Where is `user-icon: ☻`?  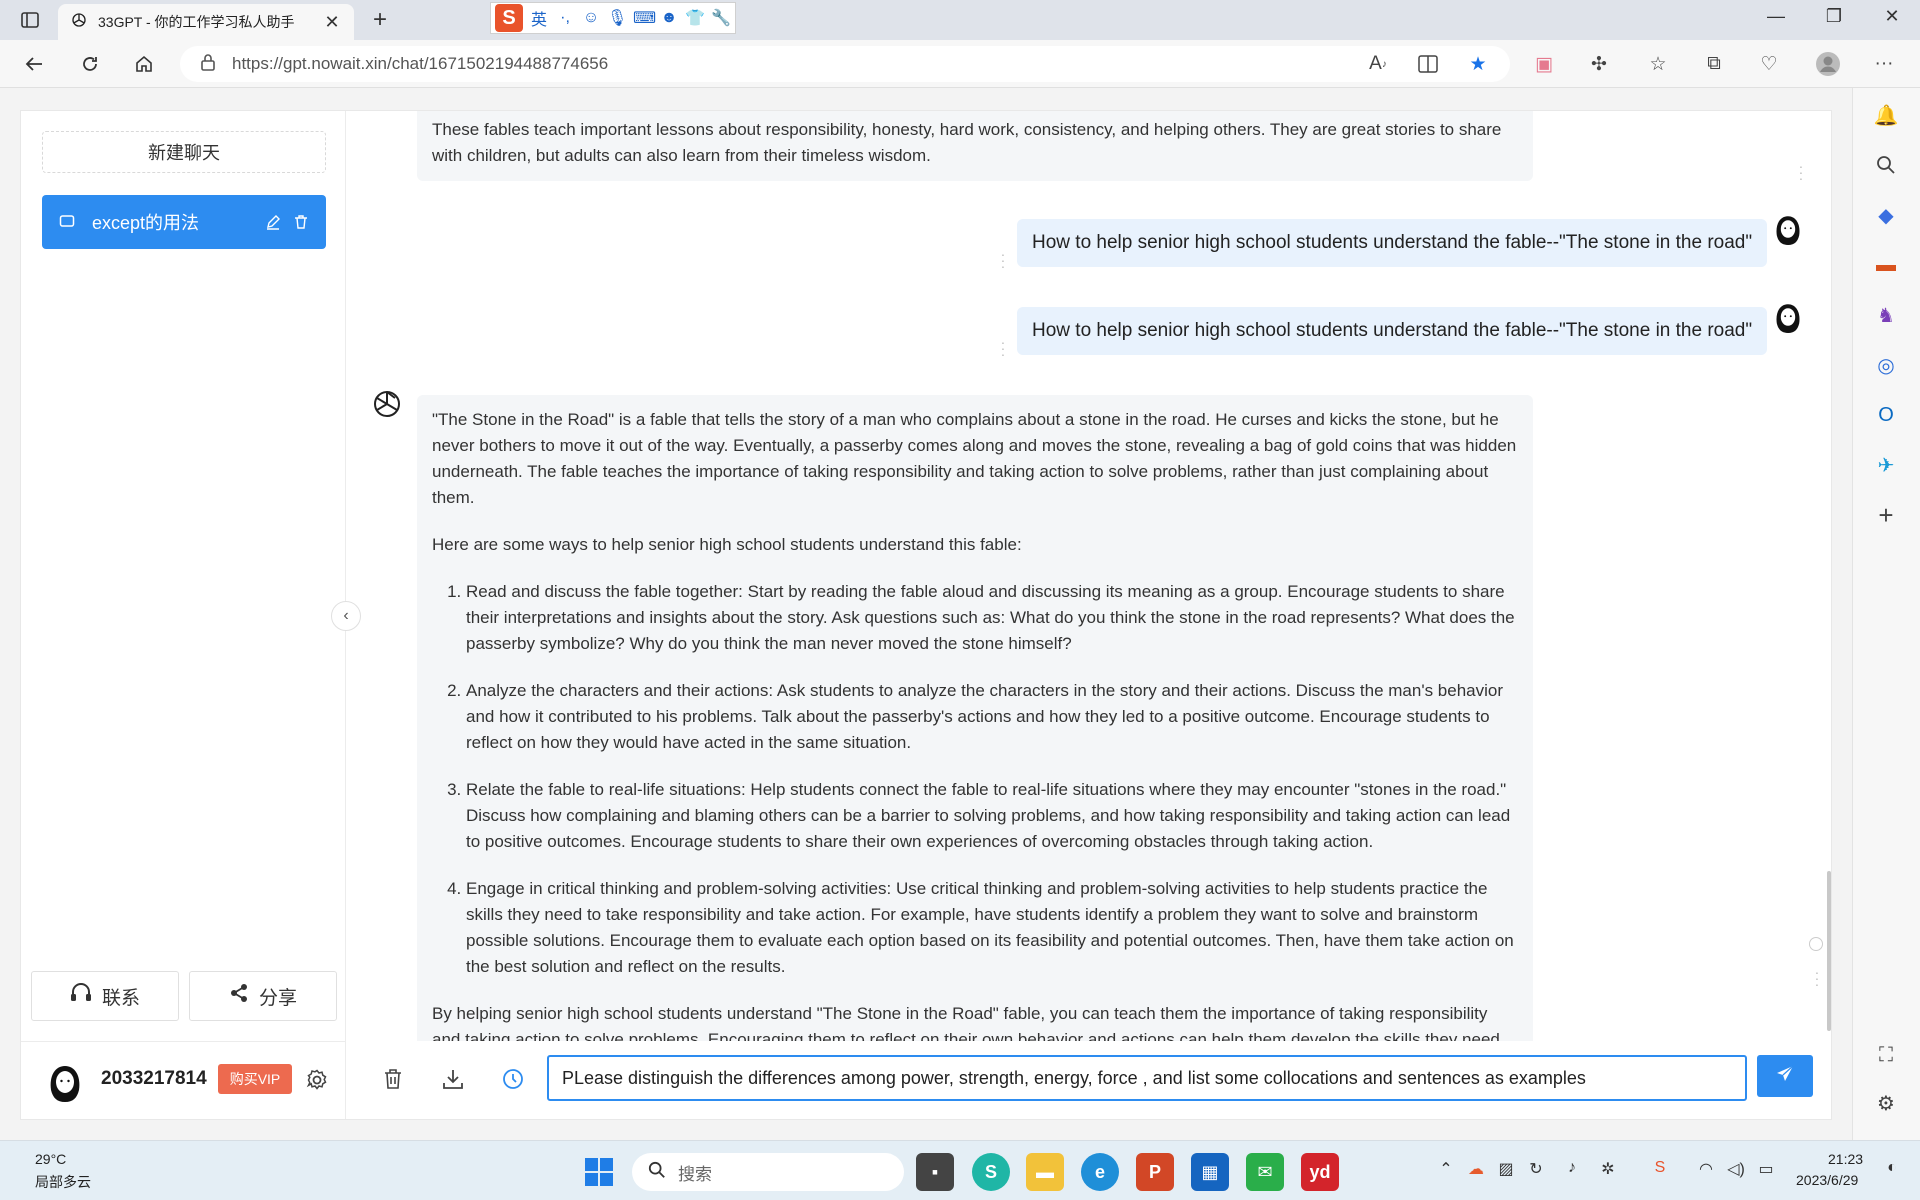
user-icon: ☻ is located at coordinates (669, 18).